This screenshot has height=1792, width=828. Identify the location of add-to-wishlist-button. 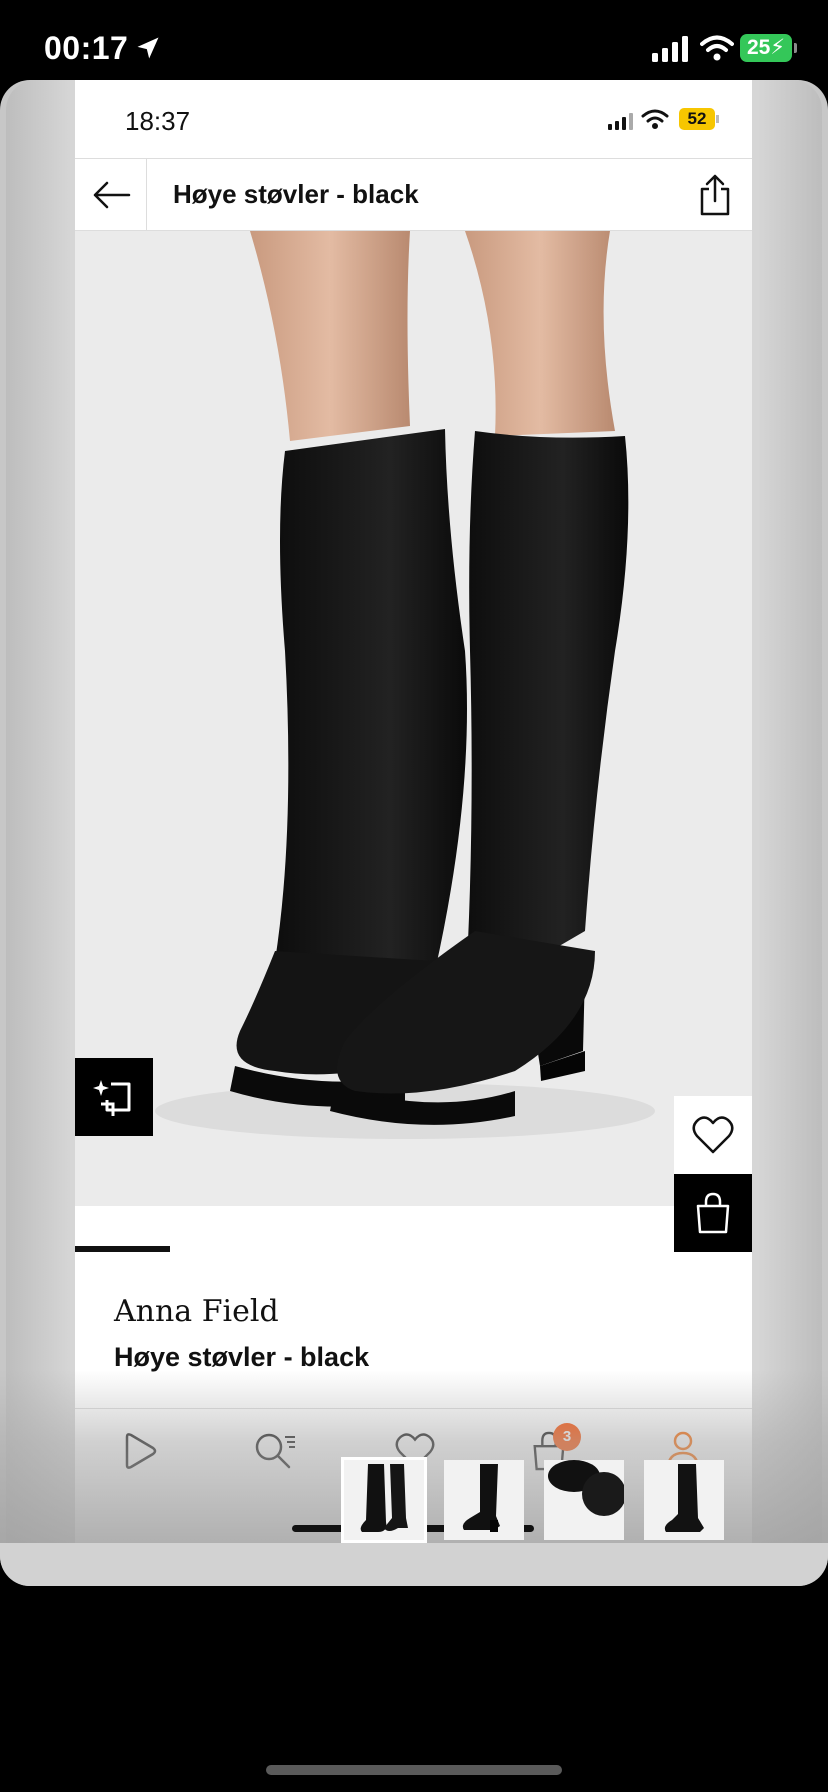
(713, 1135).